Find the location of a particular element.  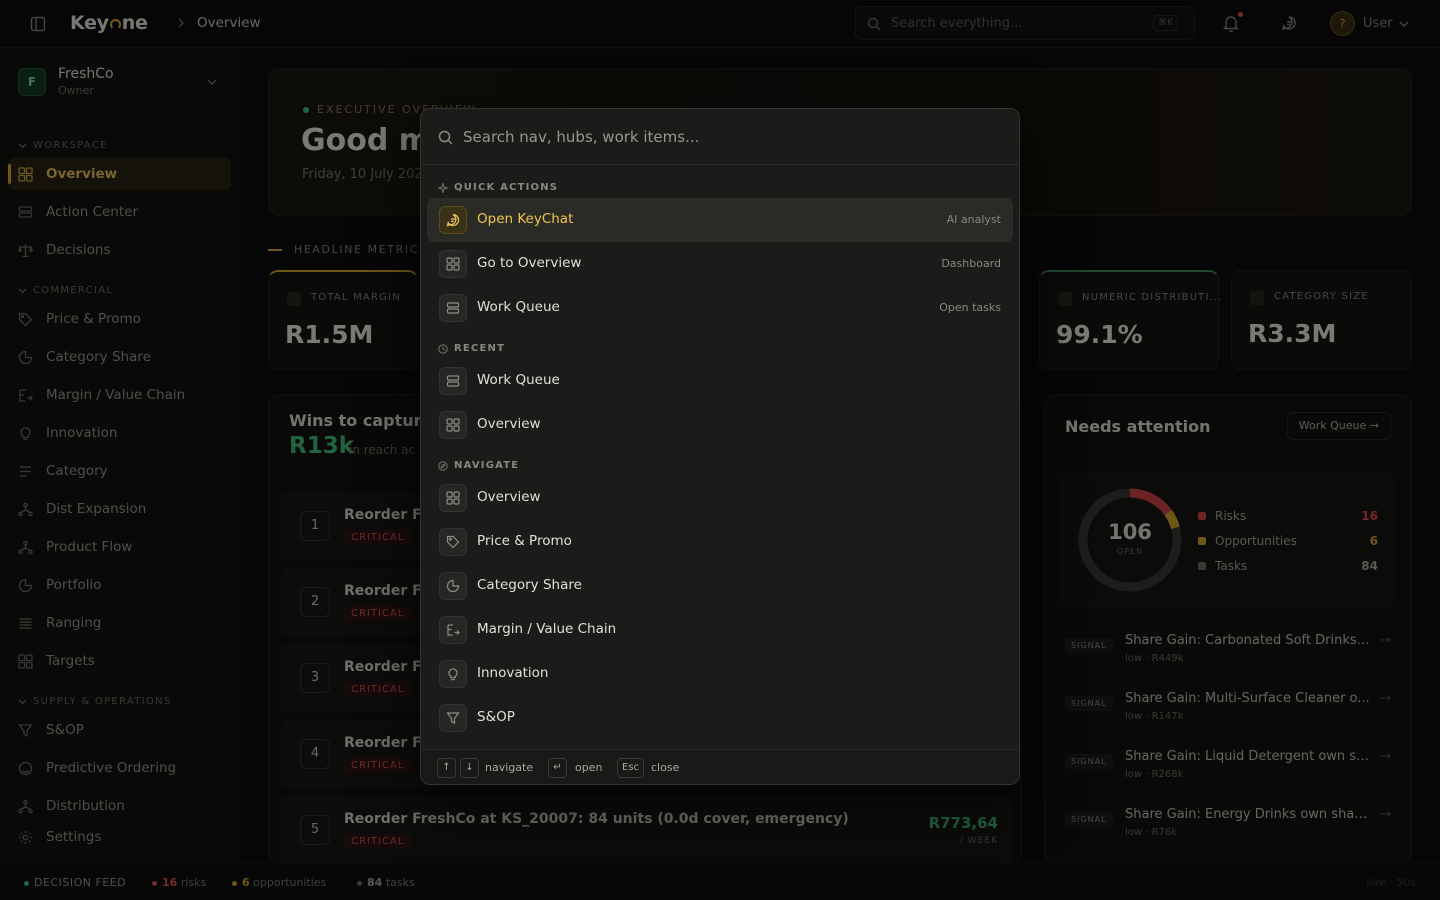

palette-item-nav-category-share: Category Share is located at coordinates (720, 586).